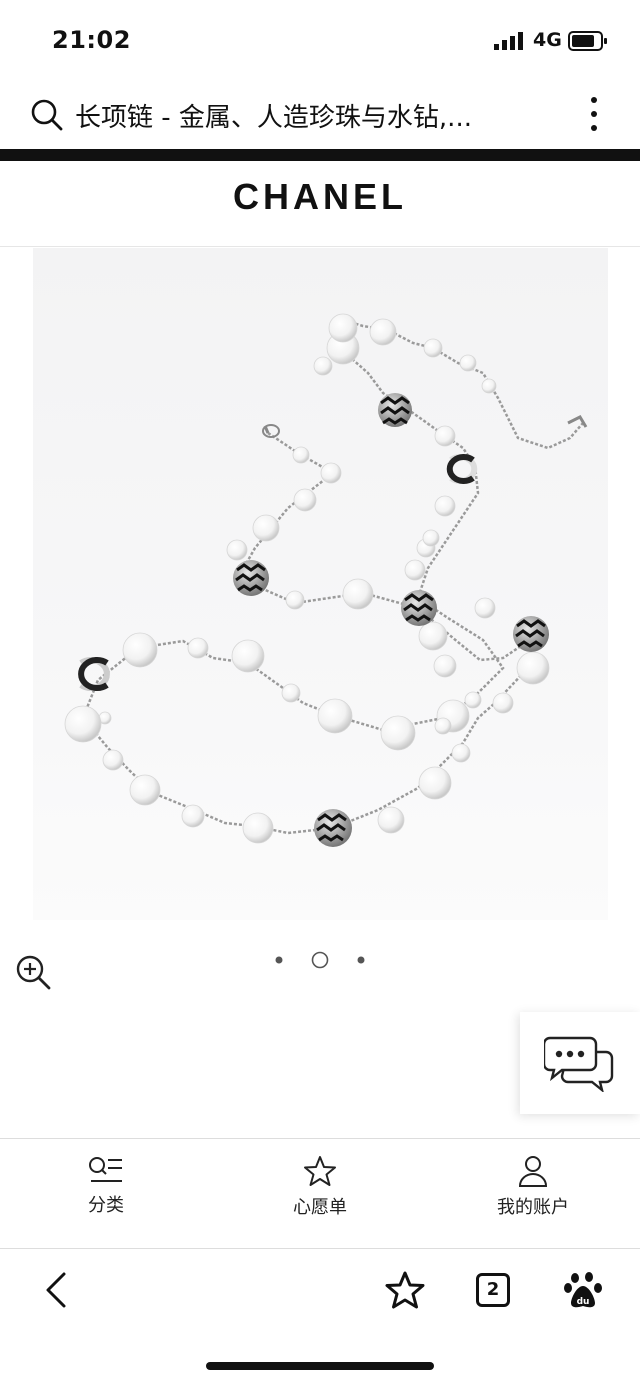  I want to click on nav-label-account: 我的账户, so click(533, 1207).